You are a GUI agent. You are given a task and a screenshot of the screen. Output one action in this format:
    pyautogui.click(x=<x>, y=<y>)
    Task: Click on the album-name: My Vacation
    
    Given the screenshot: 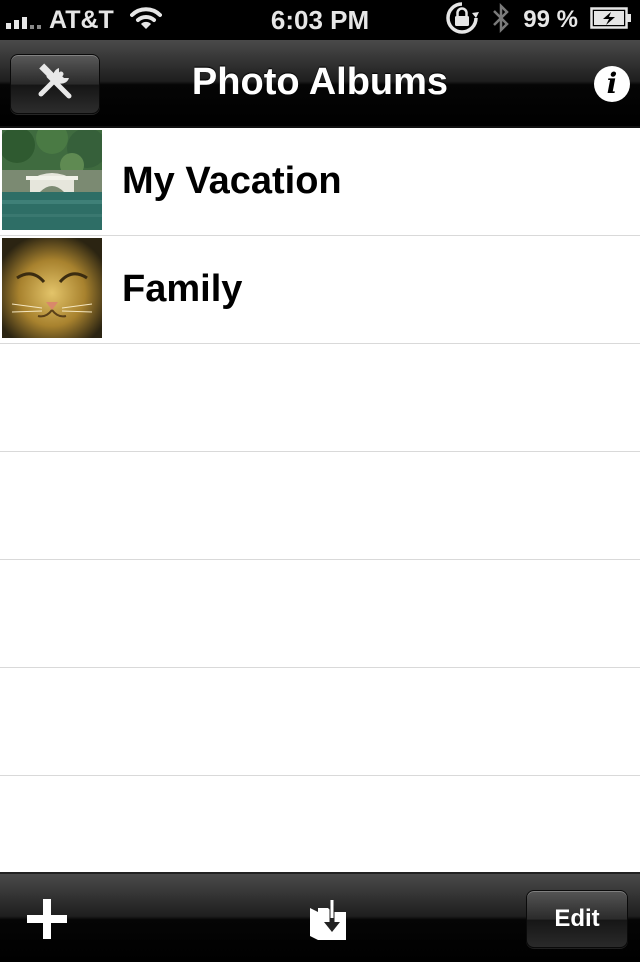 What is the action you would take?
    pyautogui.click(x=232, y=181)
    